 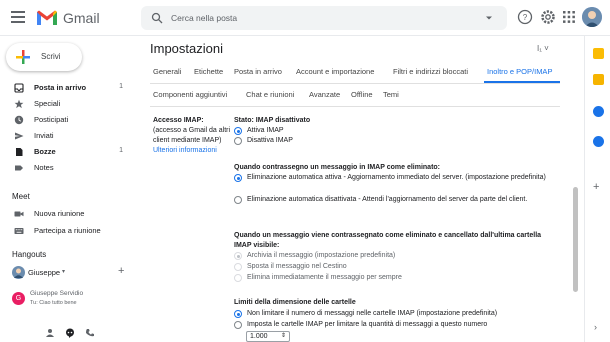 What do you see at coordinates (47, 103) in the screenshot?
I see `sidebar-item-label: Speciali` at bounding box center [47, 103].